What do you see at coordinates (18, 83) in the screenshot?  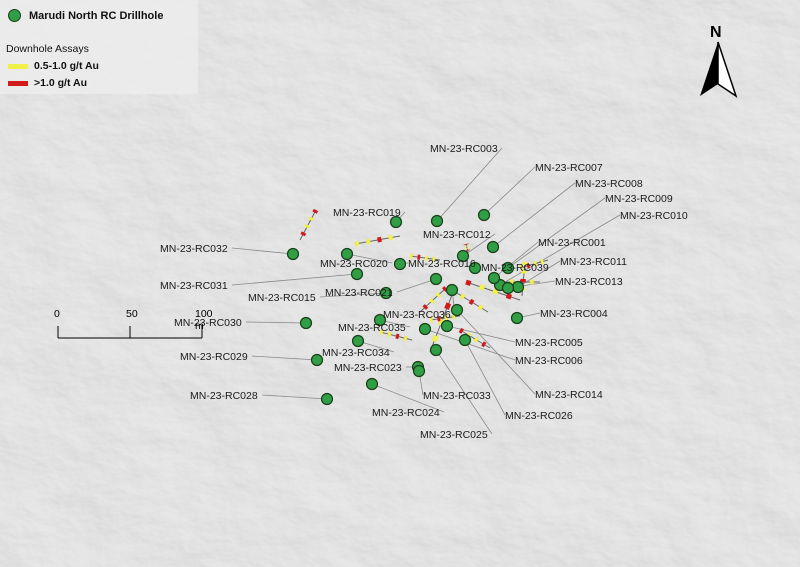 I see `high-grade-swatch-icon` at bounding box center [18, 83].